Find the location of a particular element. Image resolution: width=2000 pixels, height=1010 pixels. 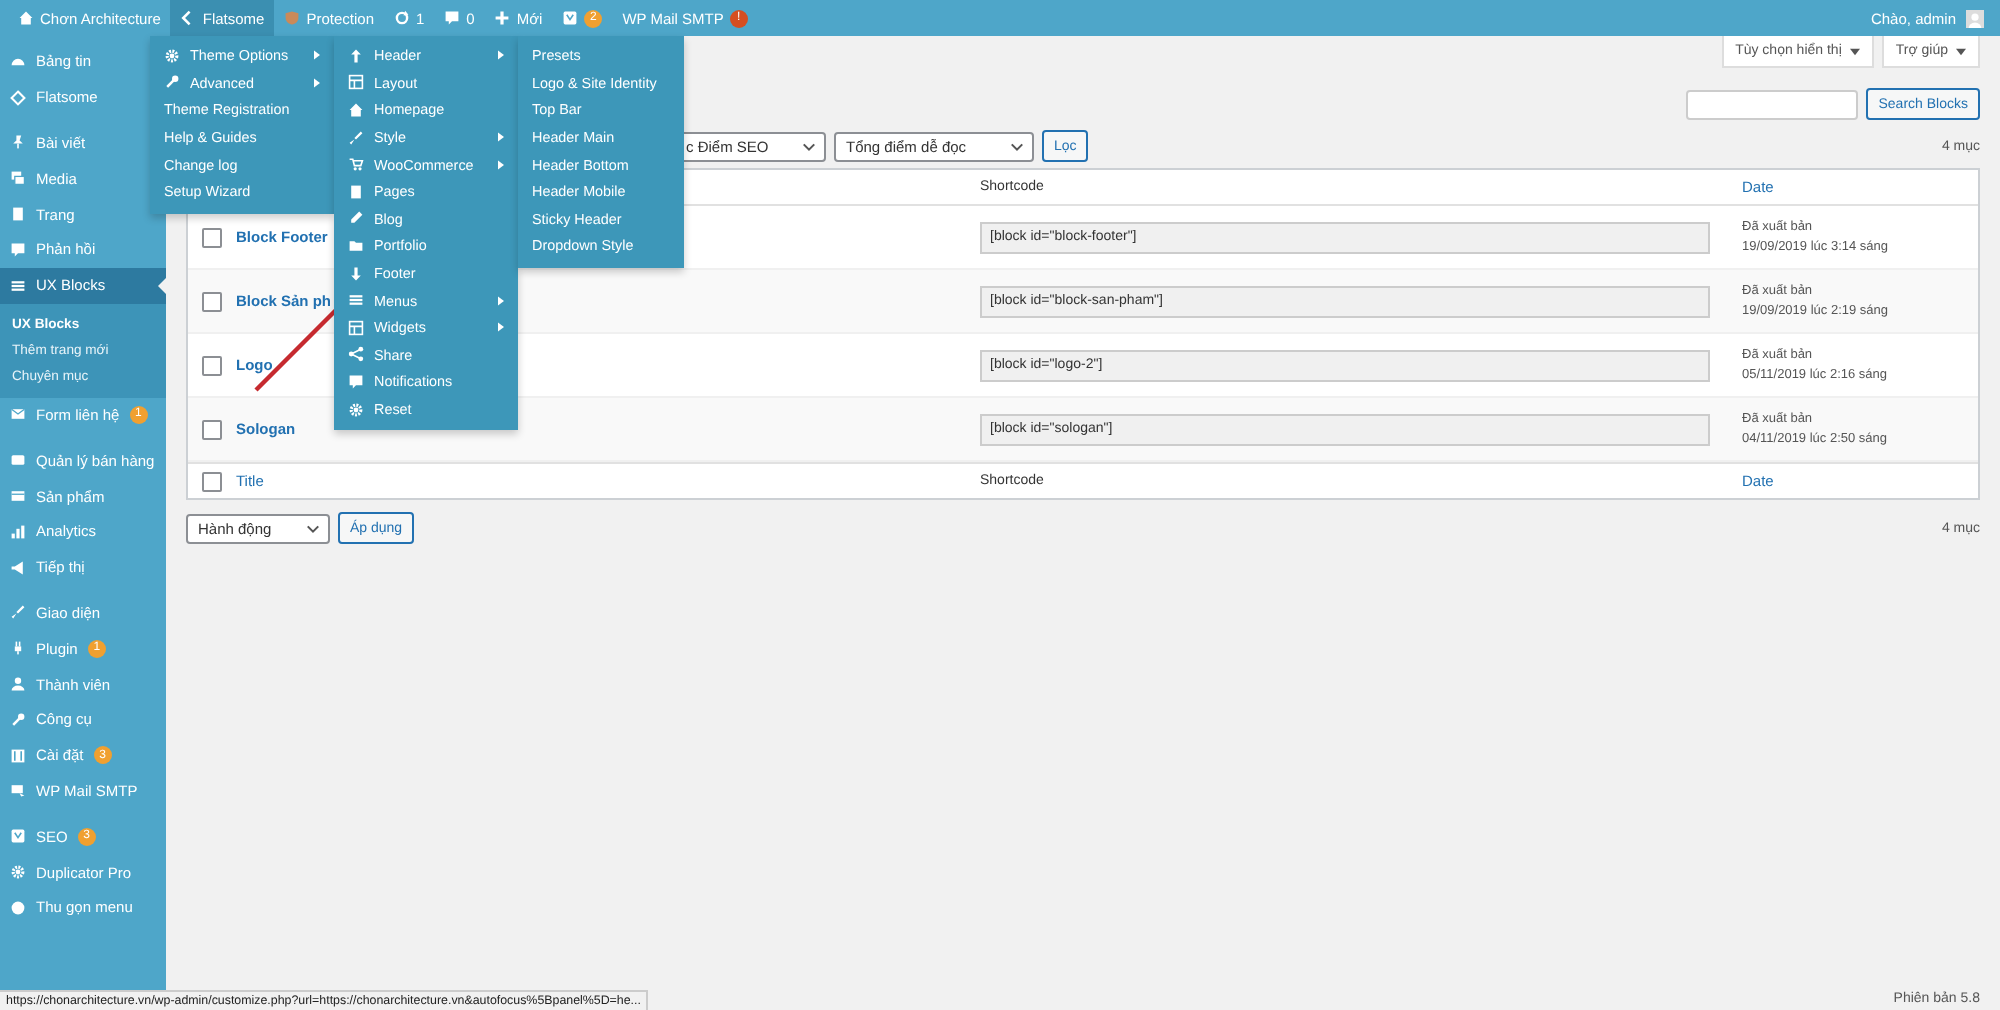

plug-icon is located at coordinates (18, 648).